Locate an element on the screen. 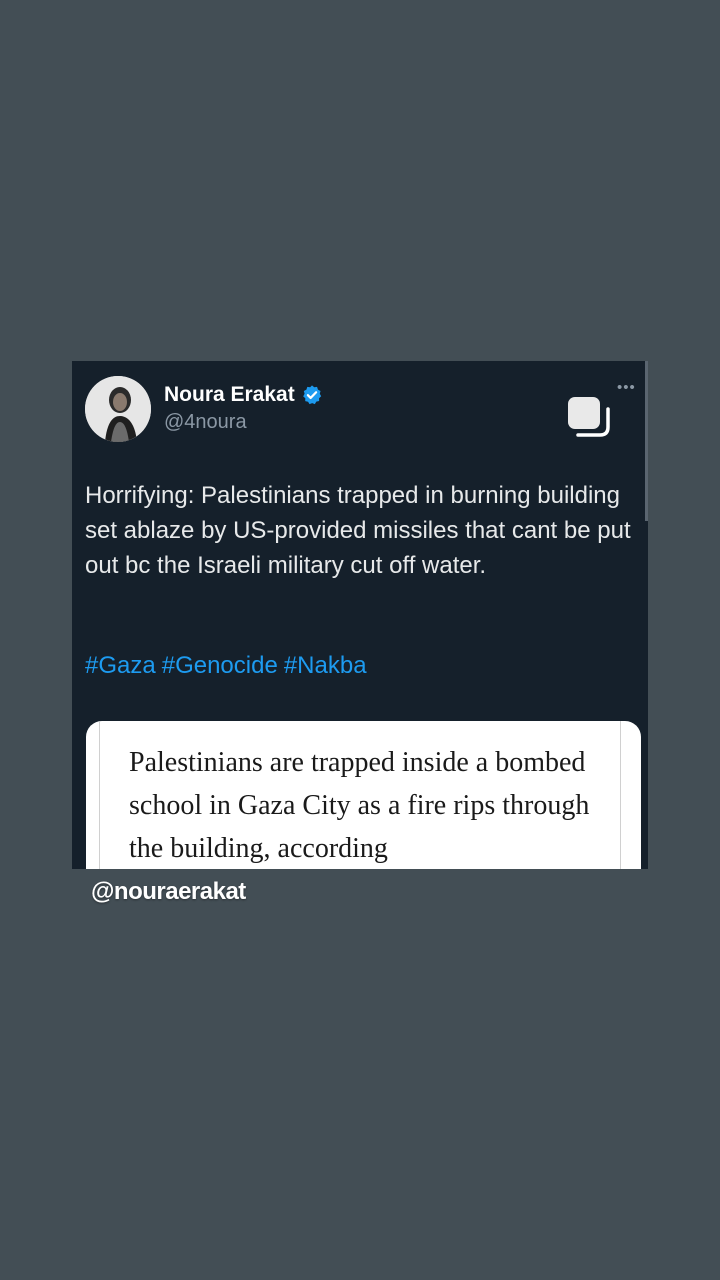 Image resolution: width=720 pixels, height=1280 pixels. hashtag-nakba: #Nakba is located at coordinates (325, 665).